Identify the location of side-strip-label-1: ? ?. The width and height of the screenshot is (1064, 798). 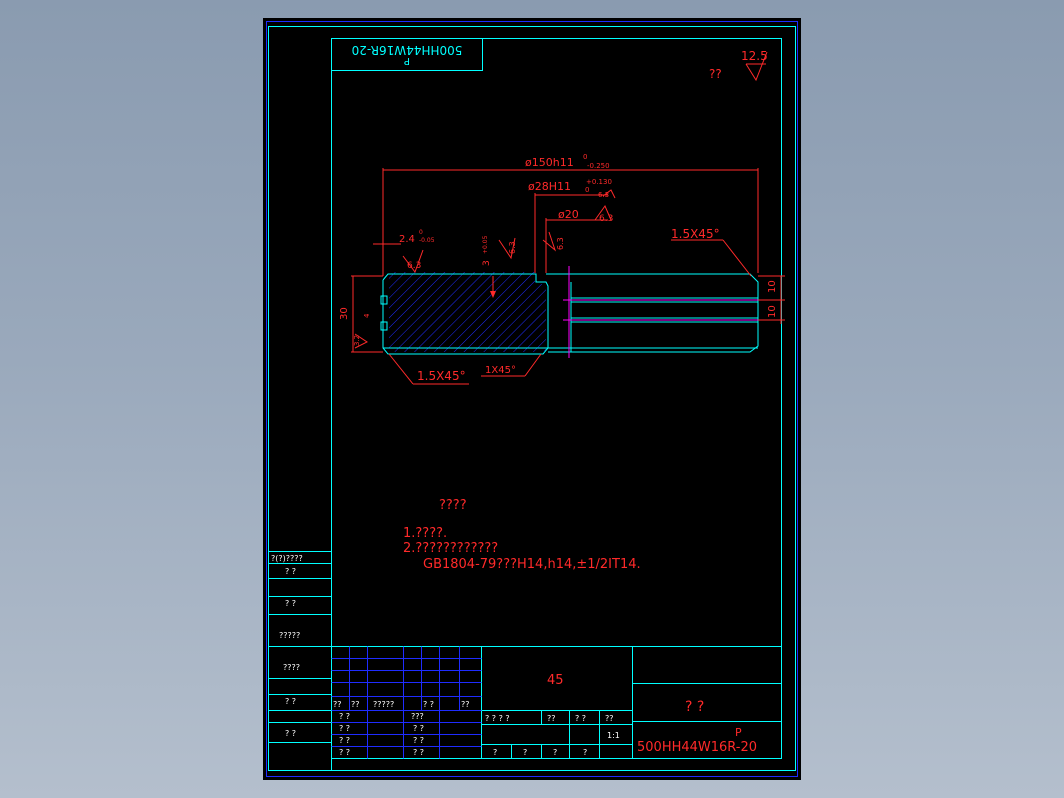
(290, 571).